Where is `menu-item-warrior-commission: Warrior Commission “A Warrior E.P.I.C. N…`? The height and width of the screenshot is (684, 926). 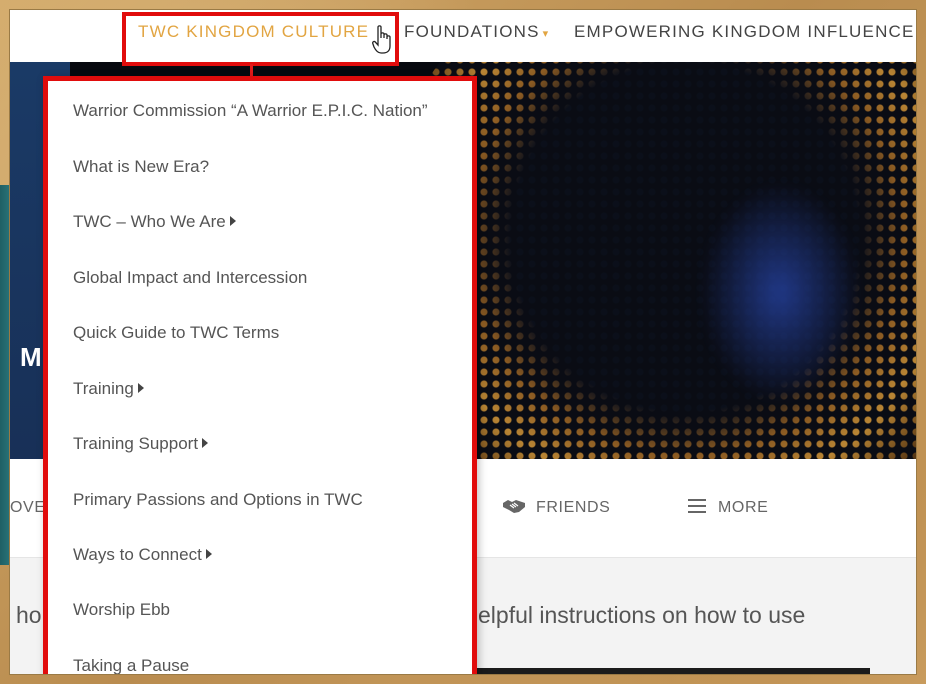
menu-item-warrior-commission: Warrior Commission “A Warrior E.P.I.C. N… is located at coordinates (250, 111).